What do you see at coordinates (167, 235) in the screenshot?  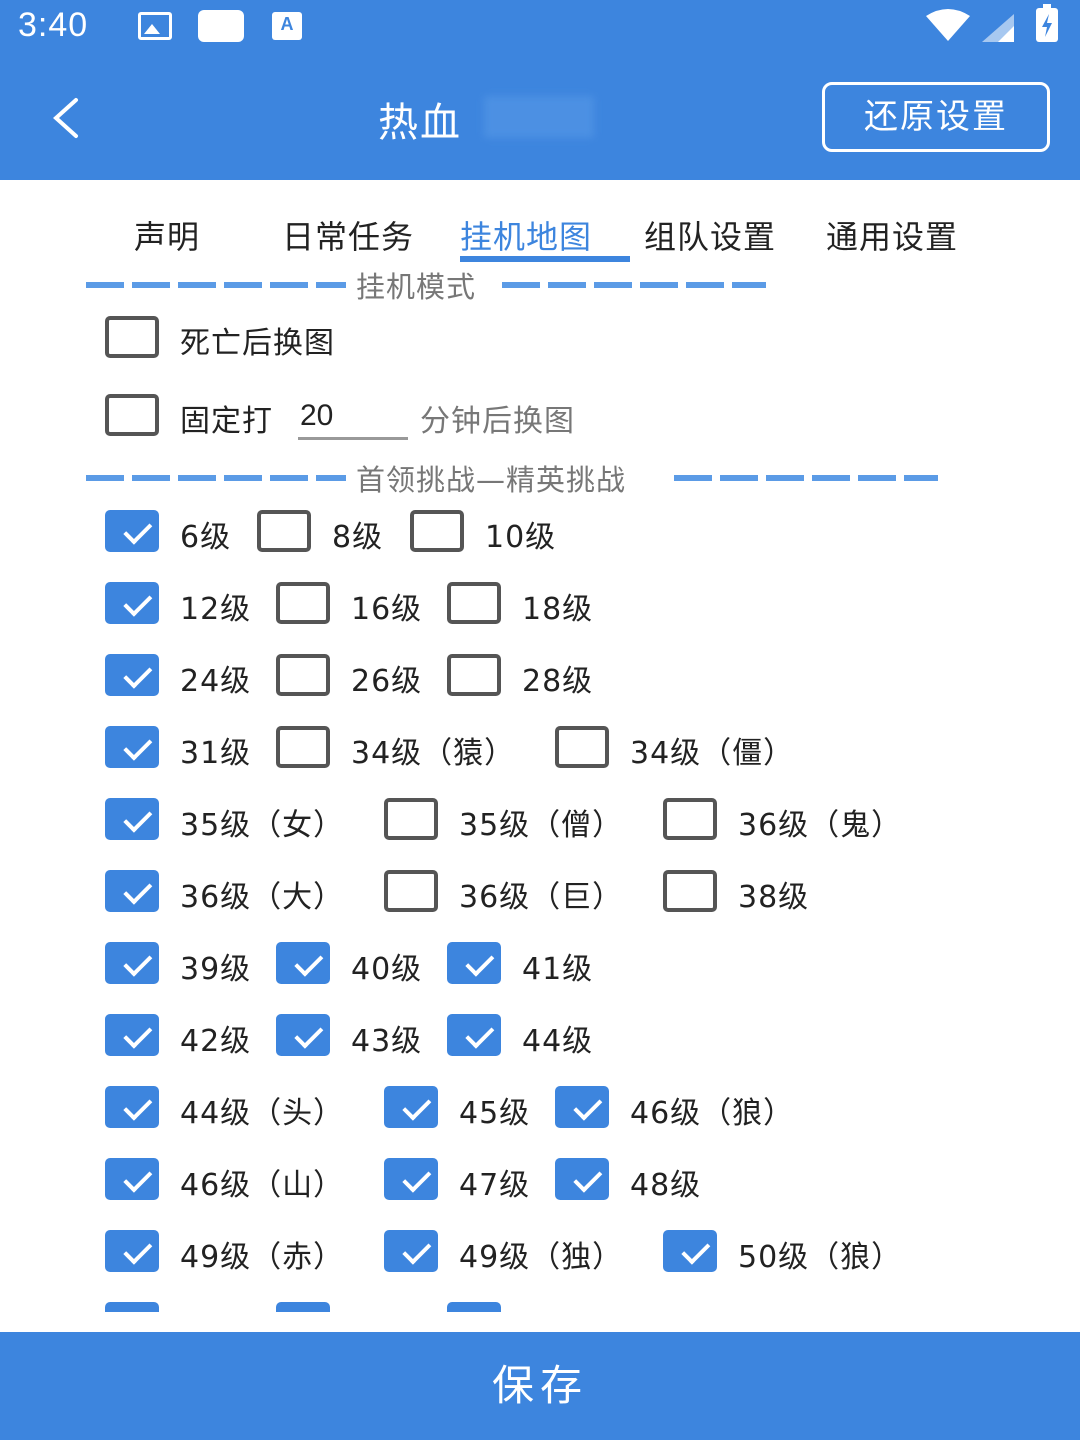 I see `tab-statement: 声明` at bounding box center [167, 235].